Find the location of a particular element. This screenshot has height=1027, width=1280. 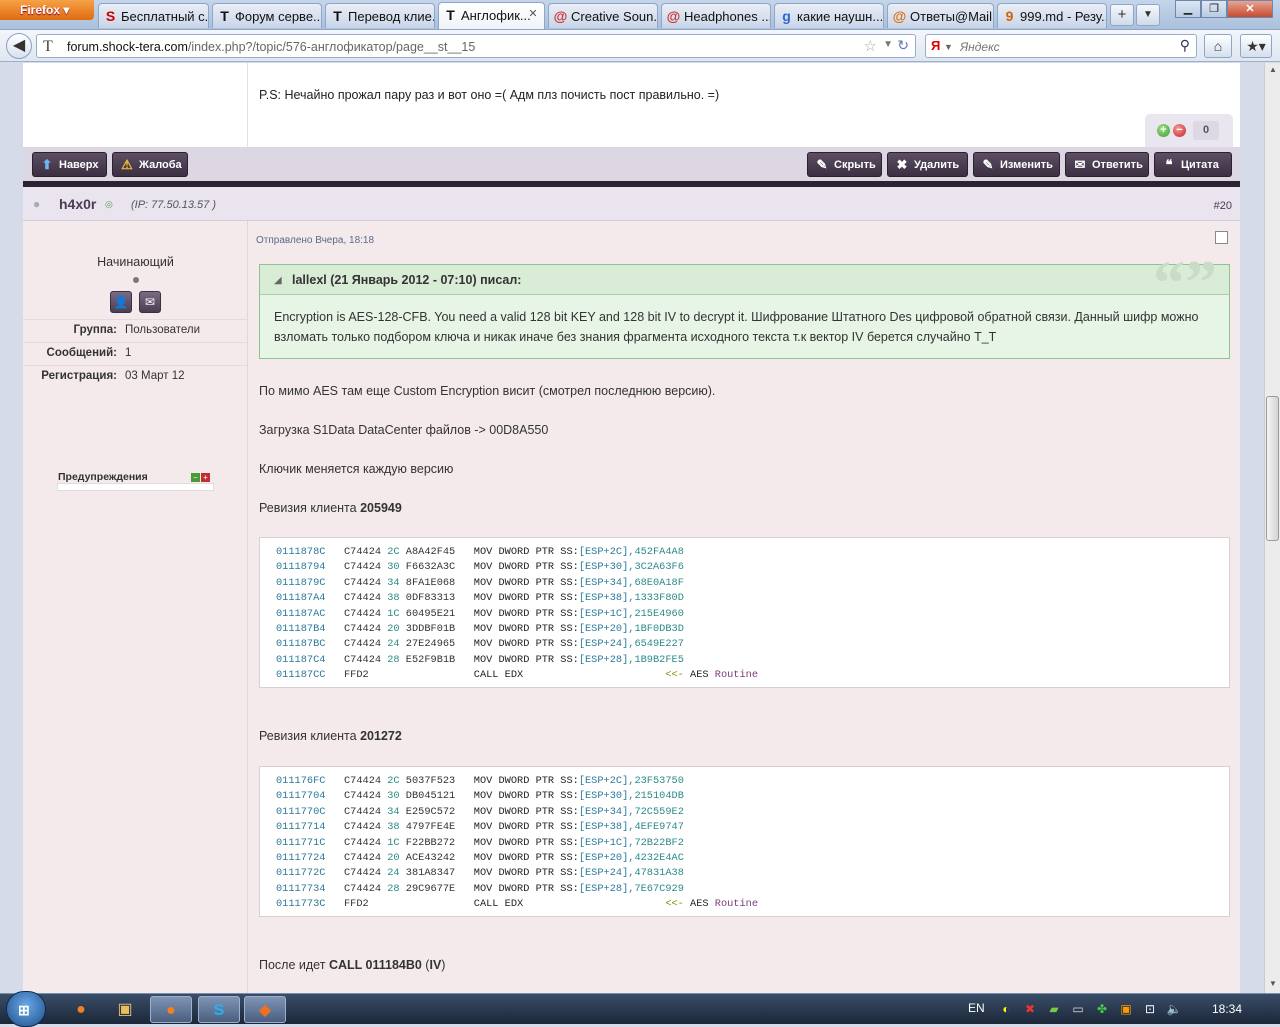

scrollbar-thumb is located at coordinates (1272, 468).